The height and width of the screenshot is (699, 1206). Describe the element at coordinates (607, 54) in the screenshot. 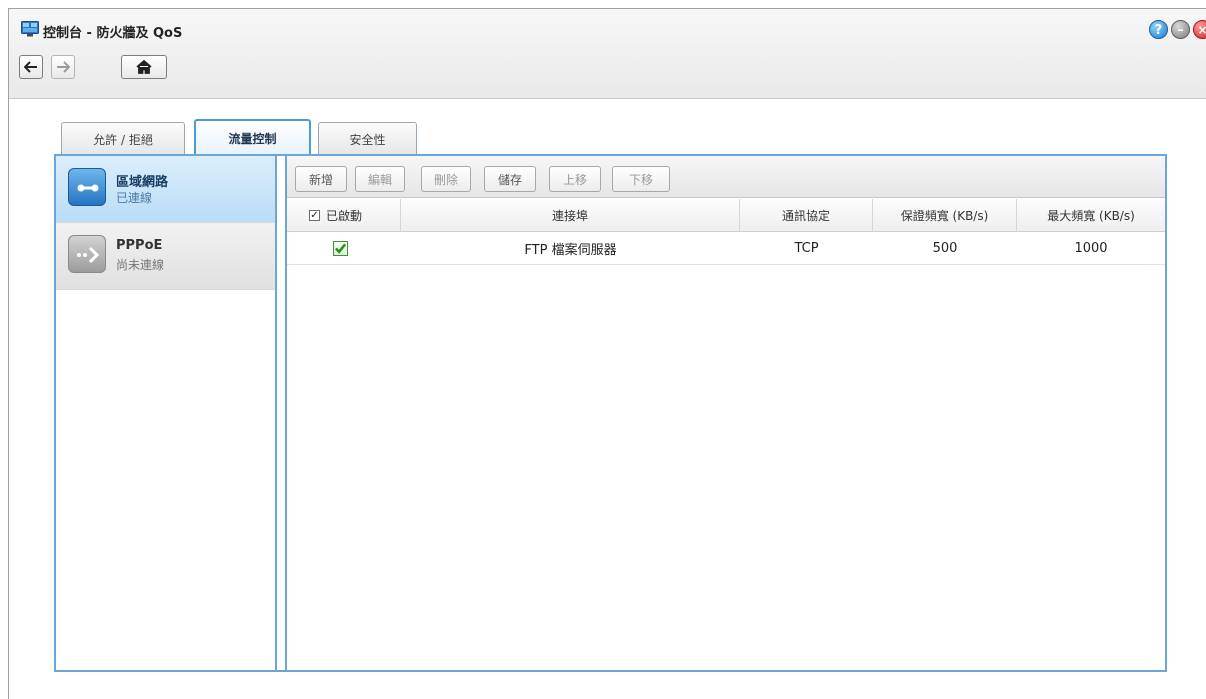

I see `title-bar: 控制台 - 防火牆及 QoS ? – ×` at that location.